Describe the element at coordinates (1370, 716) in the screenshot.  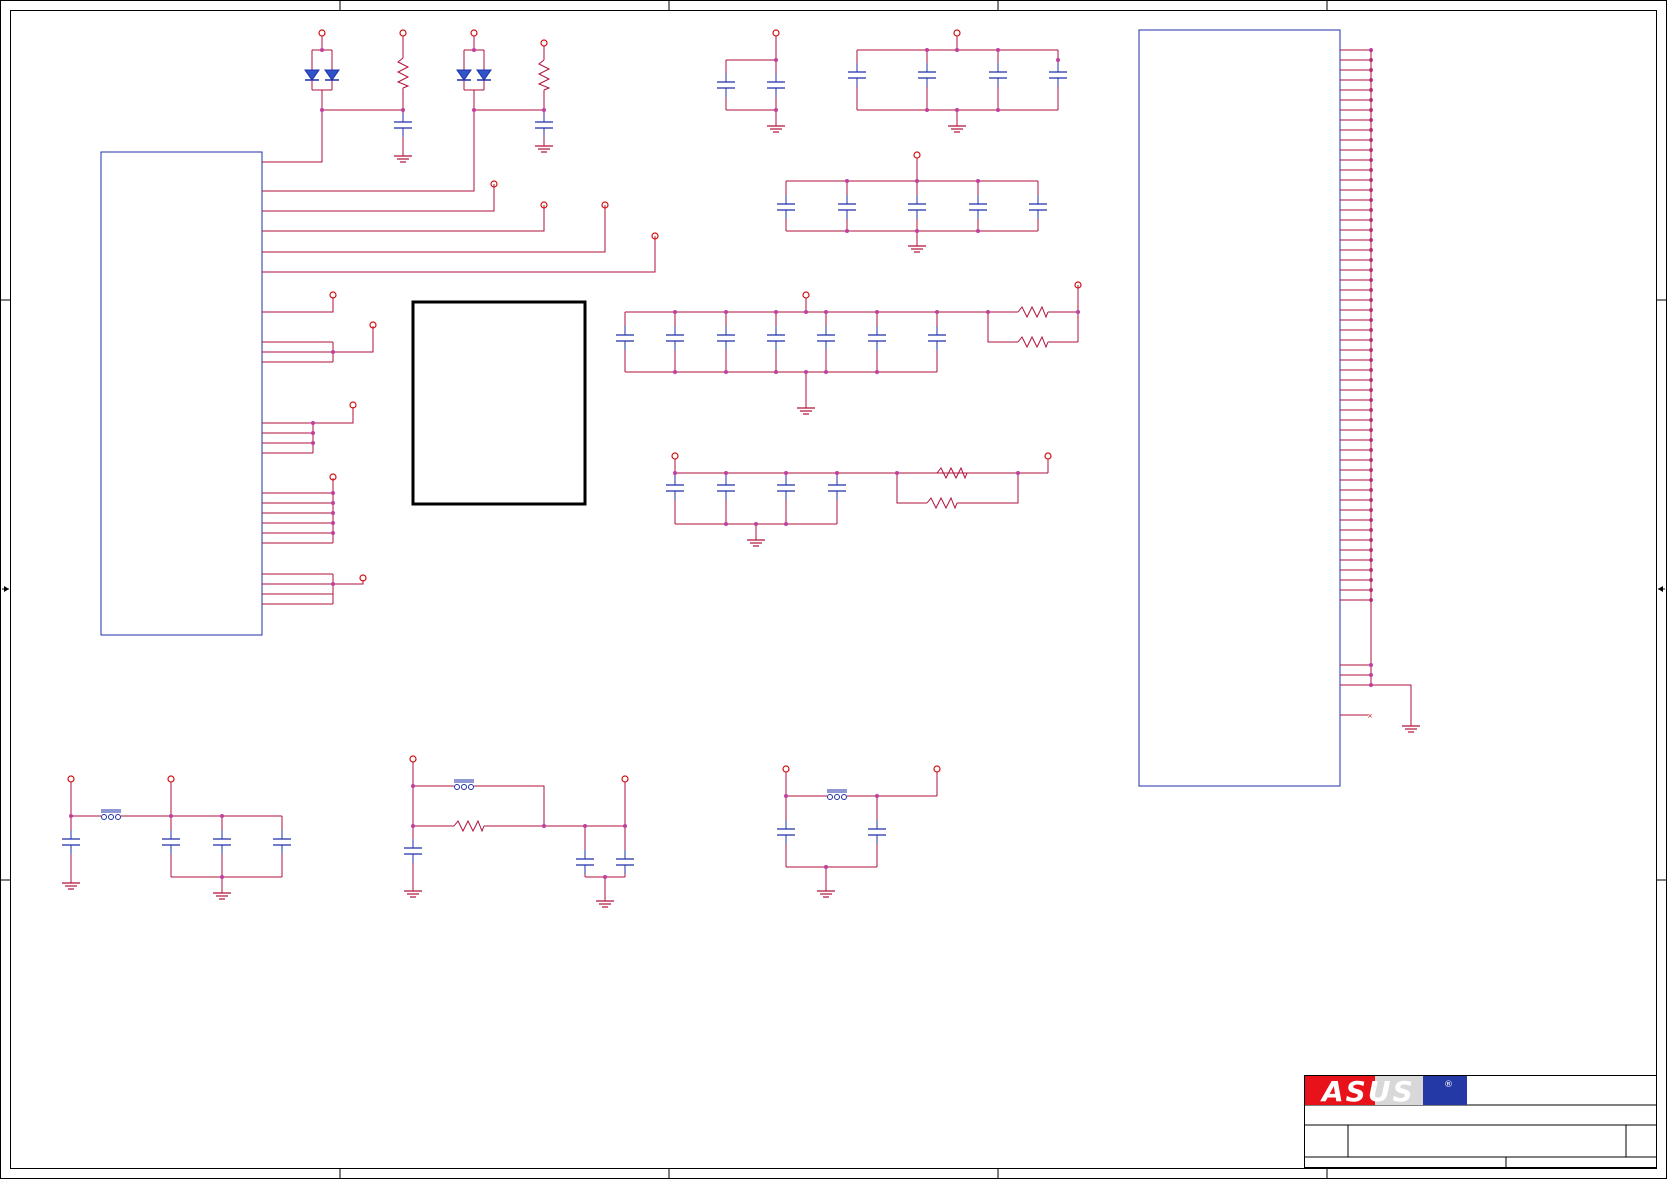
I see `no-connect-mark: ×` at that location.